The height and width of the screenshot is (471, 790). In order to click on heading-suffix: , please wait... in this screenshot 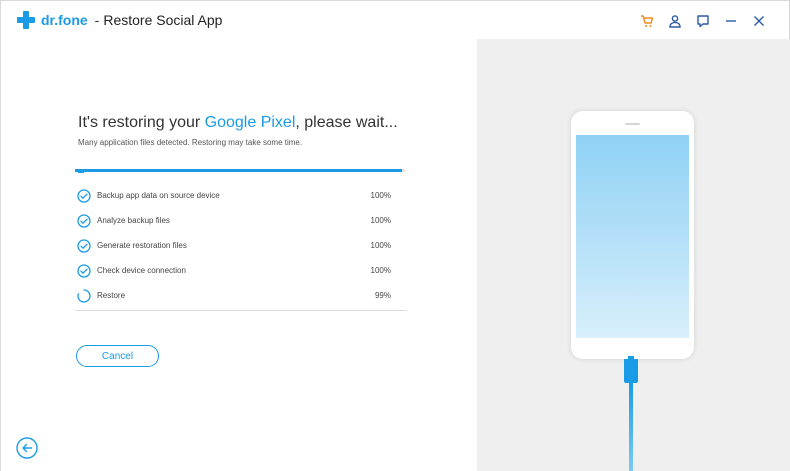, I will do `click(346, 122)`.